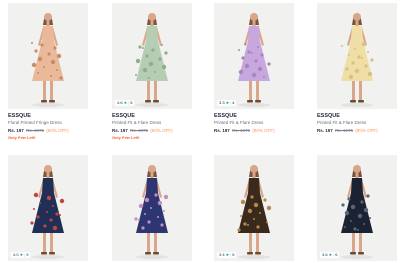  Describe the element at coordinates (325, 254) in the screenshot. I see `rating-value: 3.6` at that location.